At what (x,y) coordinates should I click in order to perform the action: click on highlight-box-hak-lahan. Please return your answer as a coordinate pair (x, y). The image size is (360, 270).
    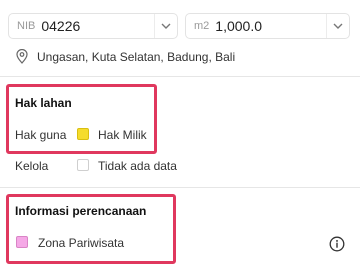
    Looking at the image, I should click on (81, 119).